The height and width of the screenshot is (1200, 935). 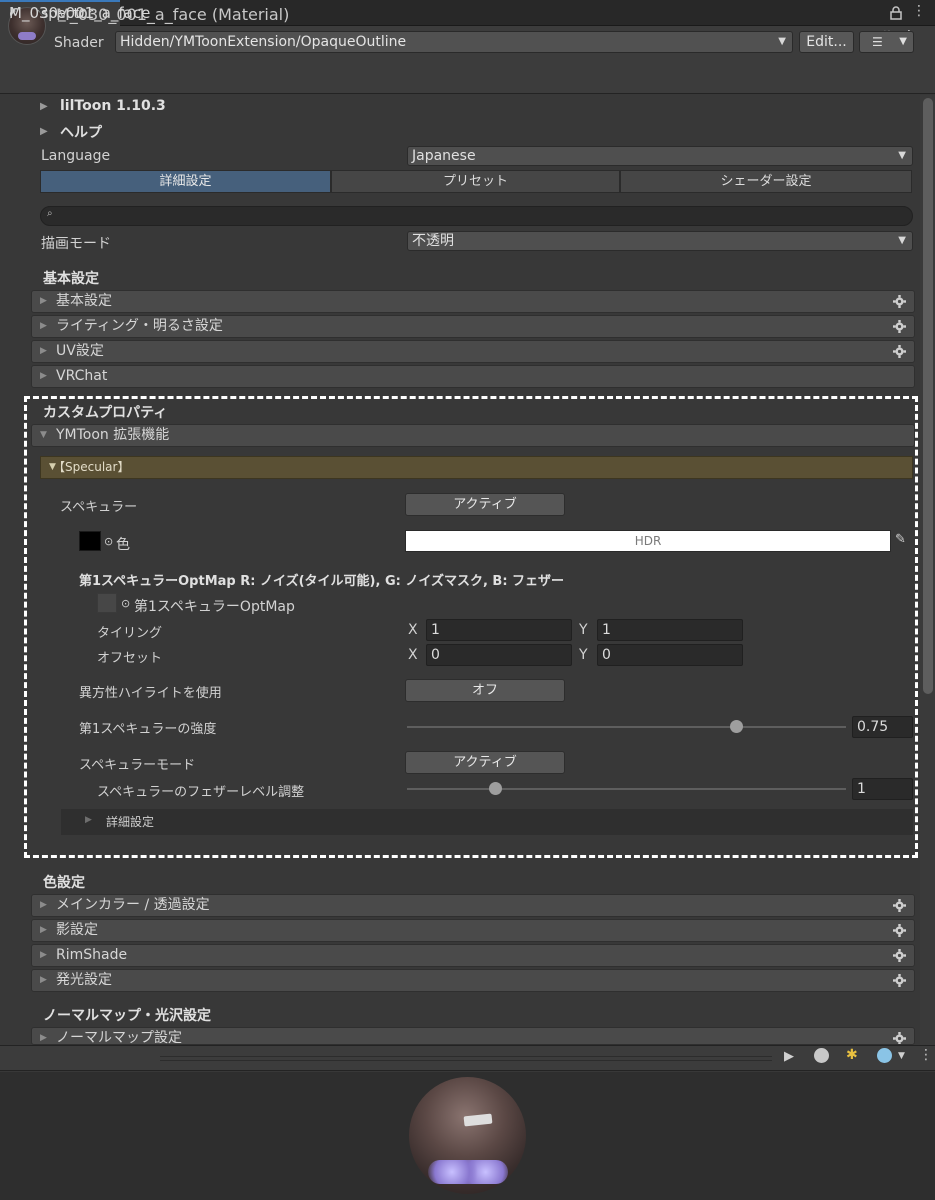 What do you see at coordinates (766, 181) in the screenshot?
I see `tab-shader-settings: シェーダー設定` at bounding box center [766, 181].